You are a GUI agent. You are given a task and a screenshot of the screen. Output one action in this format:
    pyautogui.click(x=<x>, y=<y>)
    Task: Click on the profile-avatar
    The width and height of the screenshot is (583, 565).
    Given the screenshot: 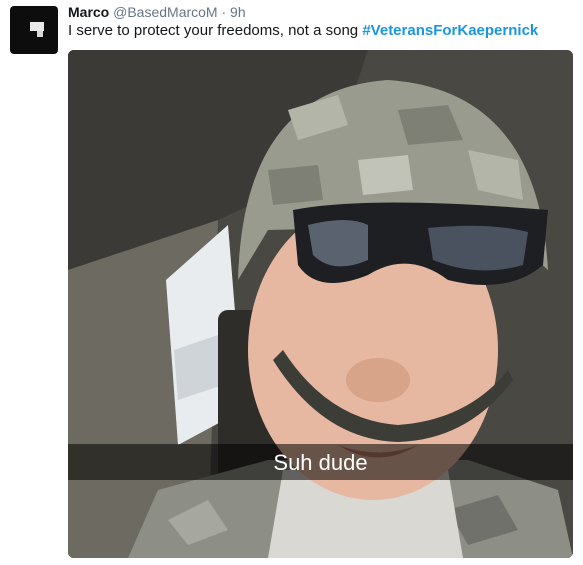 What is the action you would take?
    pyautogui.click(x=34, y=30)
    